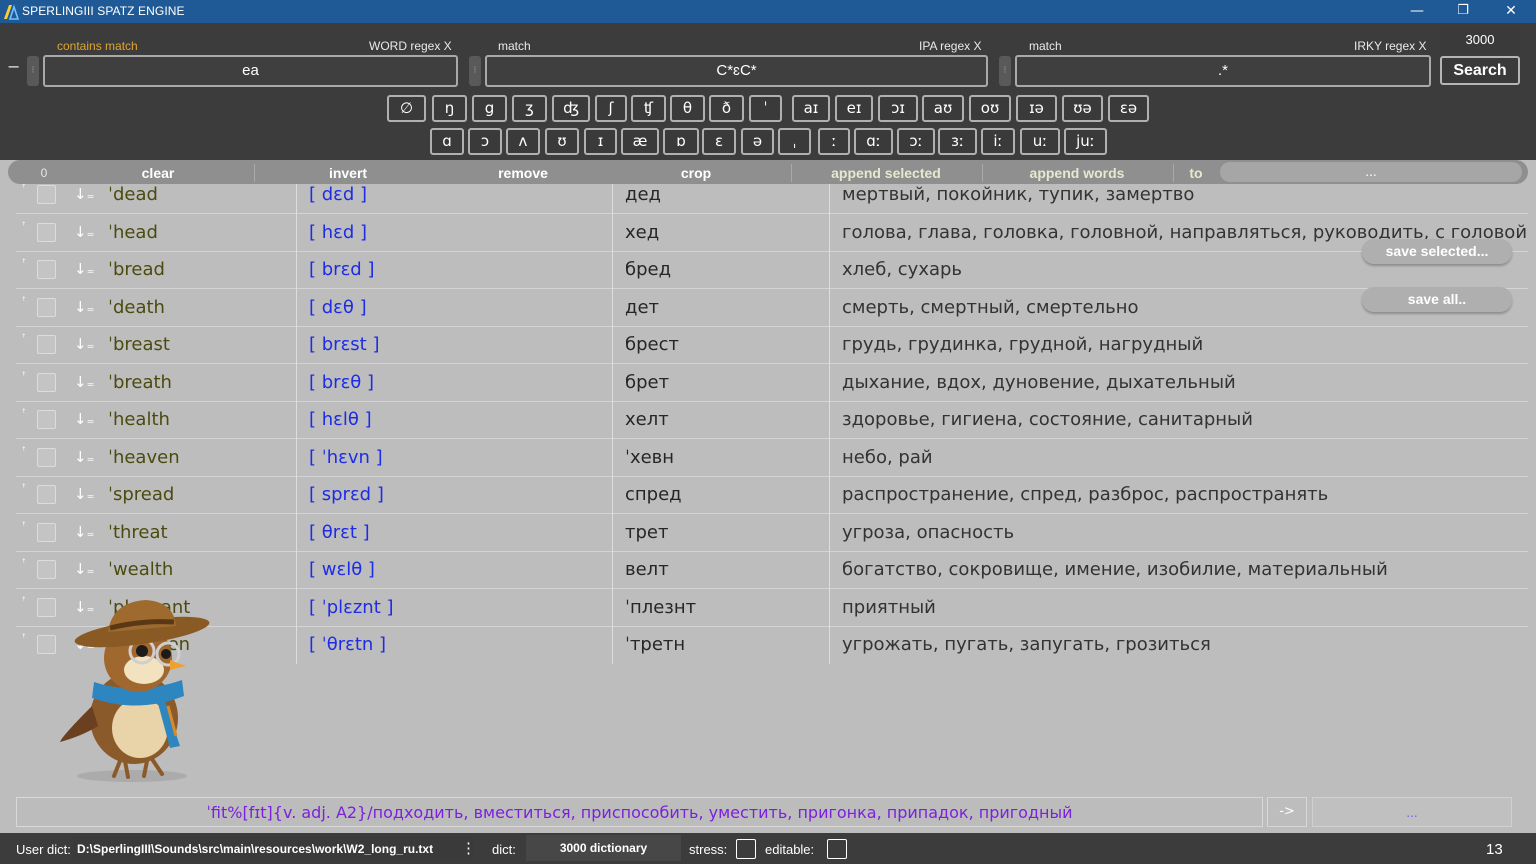 Image resolution: width=1536 pixels, height=864 pixels. Describe the element at coordinates (746, 849) in the screenshot. I see `stress-checkbox` at that location.